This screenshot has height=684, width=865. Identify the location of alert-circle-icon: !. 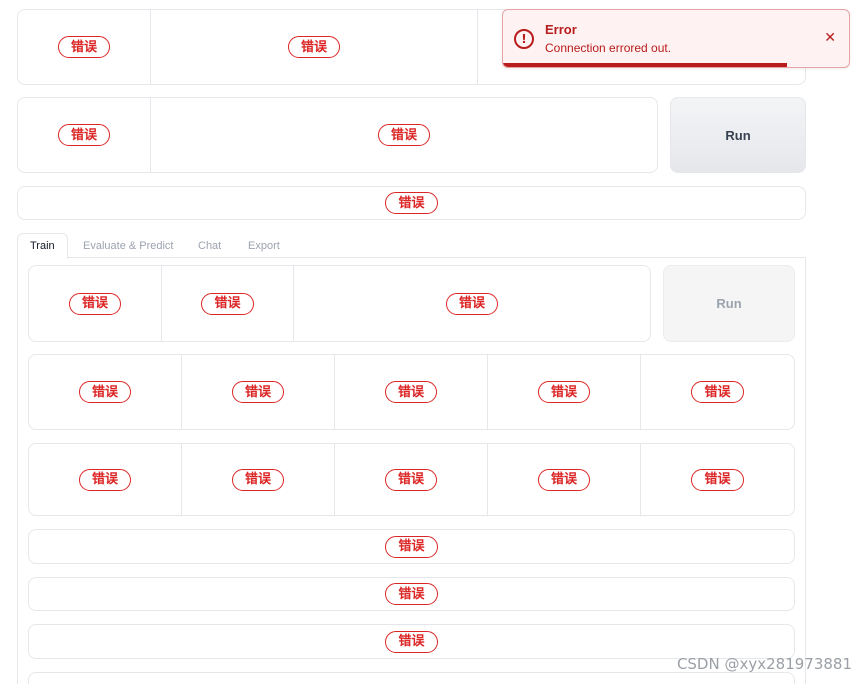
(524, 39).